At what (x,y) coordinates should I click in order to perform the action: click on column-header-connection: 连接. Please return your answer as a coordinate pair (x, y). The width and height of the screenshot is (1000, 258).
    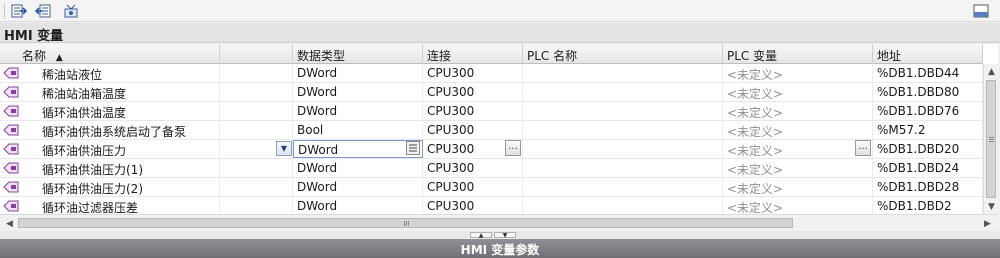
    Looking at the image, I should click on (473, 54).